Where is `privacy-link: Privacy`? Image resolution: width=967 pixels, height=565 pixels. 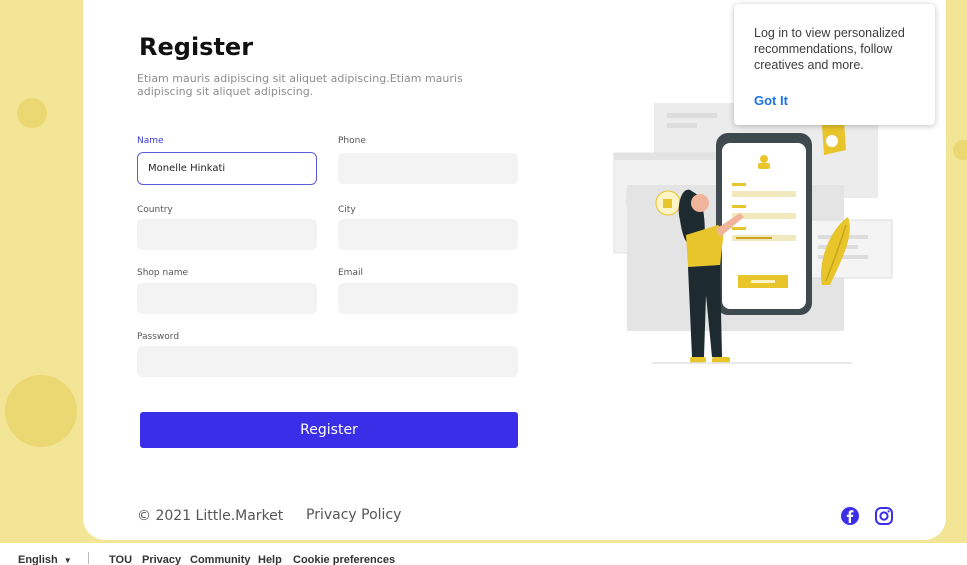
privacy-link: Privacy is located at coordinates (161, 559).